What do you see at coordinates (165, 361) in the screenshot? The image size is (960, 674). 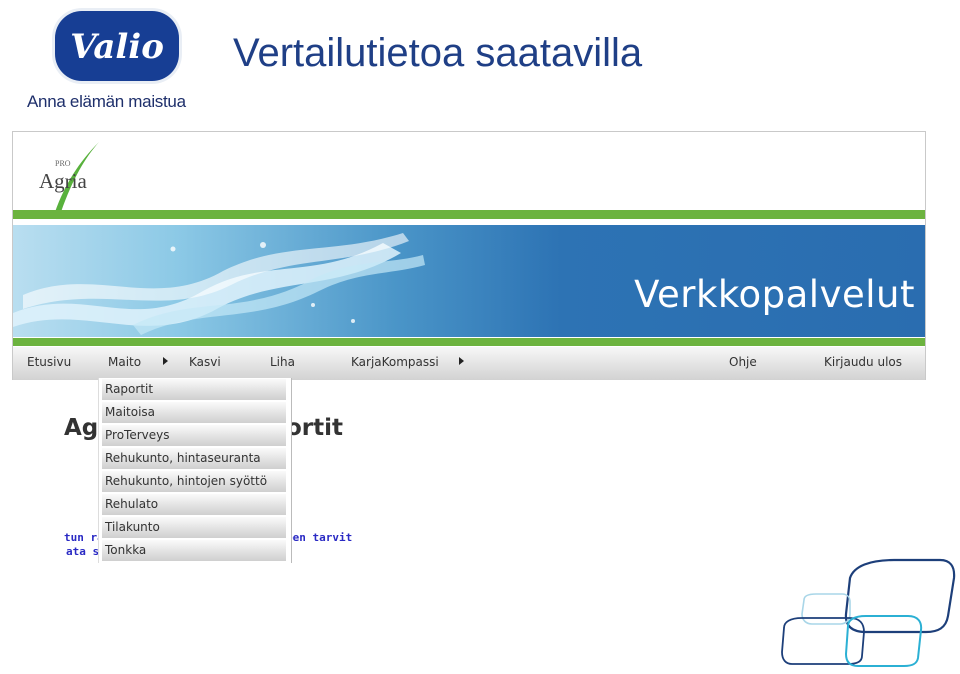 I see `maito-submenu-arrow-icon` at bounding box center [165, 361].